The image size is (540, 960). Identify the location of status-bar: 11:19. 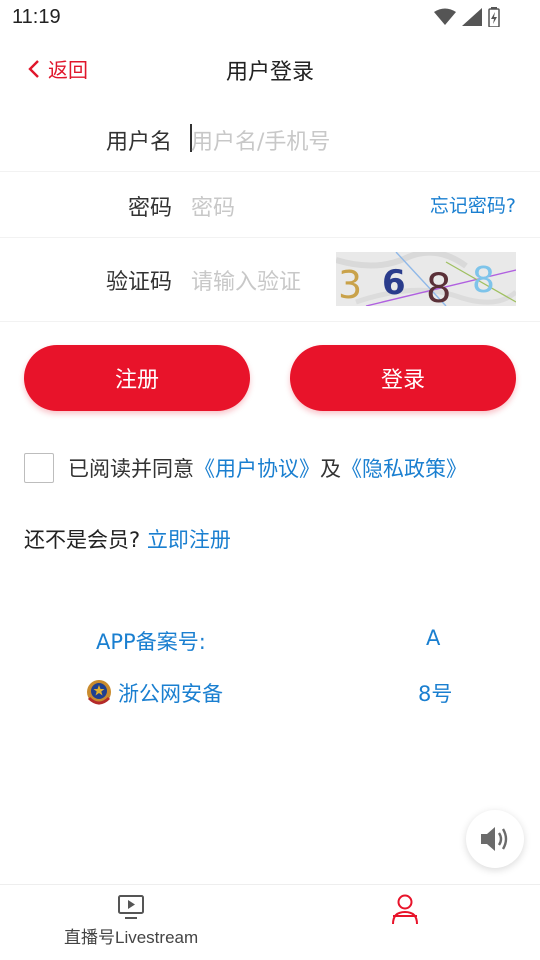
(270, 18).